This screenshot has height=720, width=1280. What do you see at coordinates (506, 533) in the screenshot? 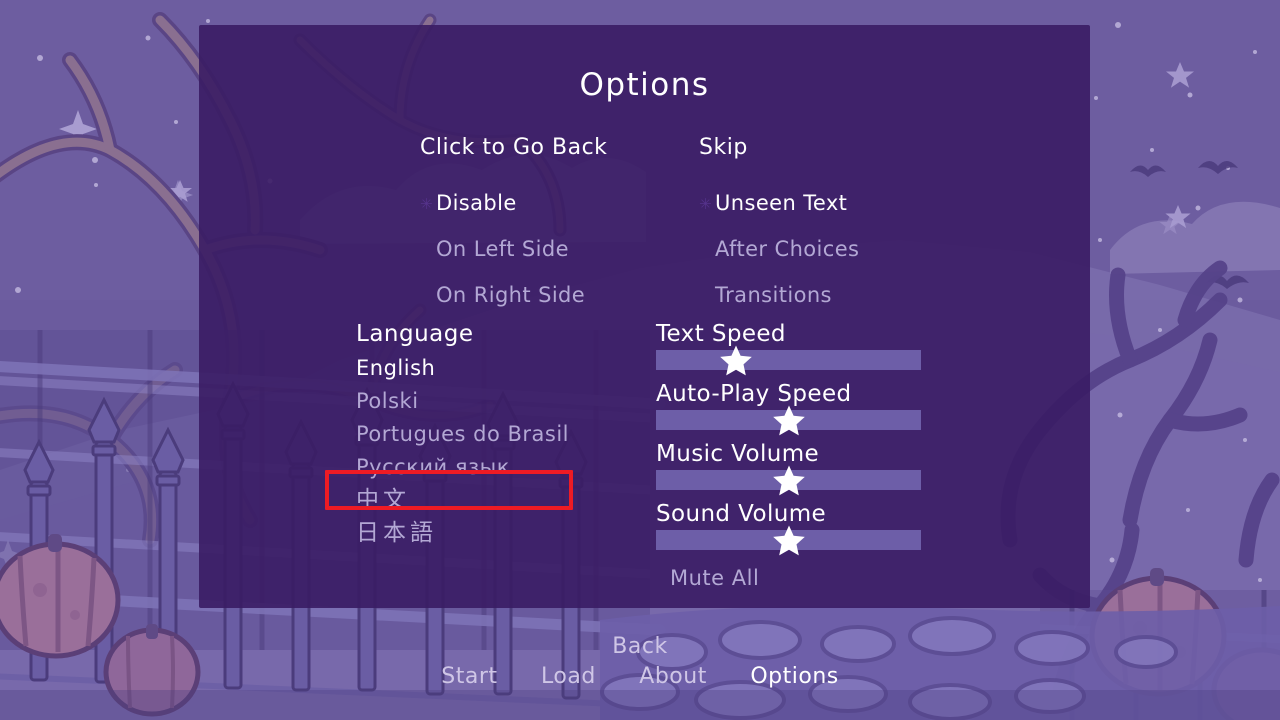
I see `language-option-japanese: 日本語` at bounding box center [506, 533].